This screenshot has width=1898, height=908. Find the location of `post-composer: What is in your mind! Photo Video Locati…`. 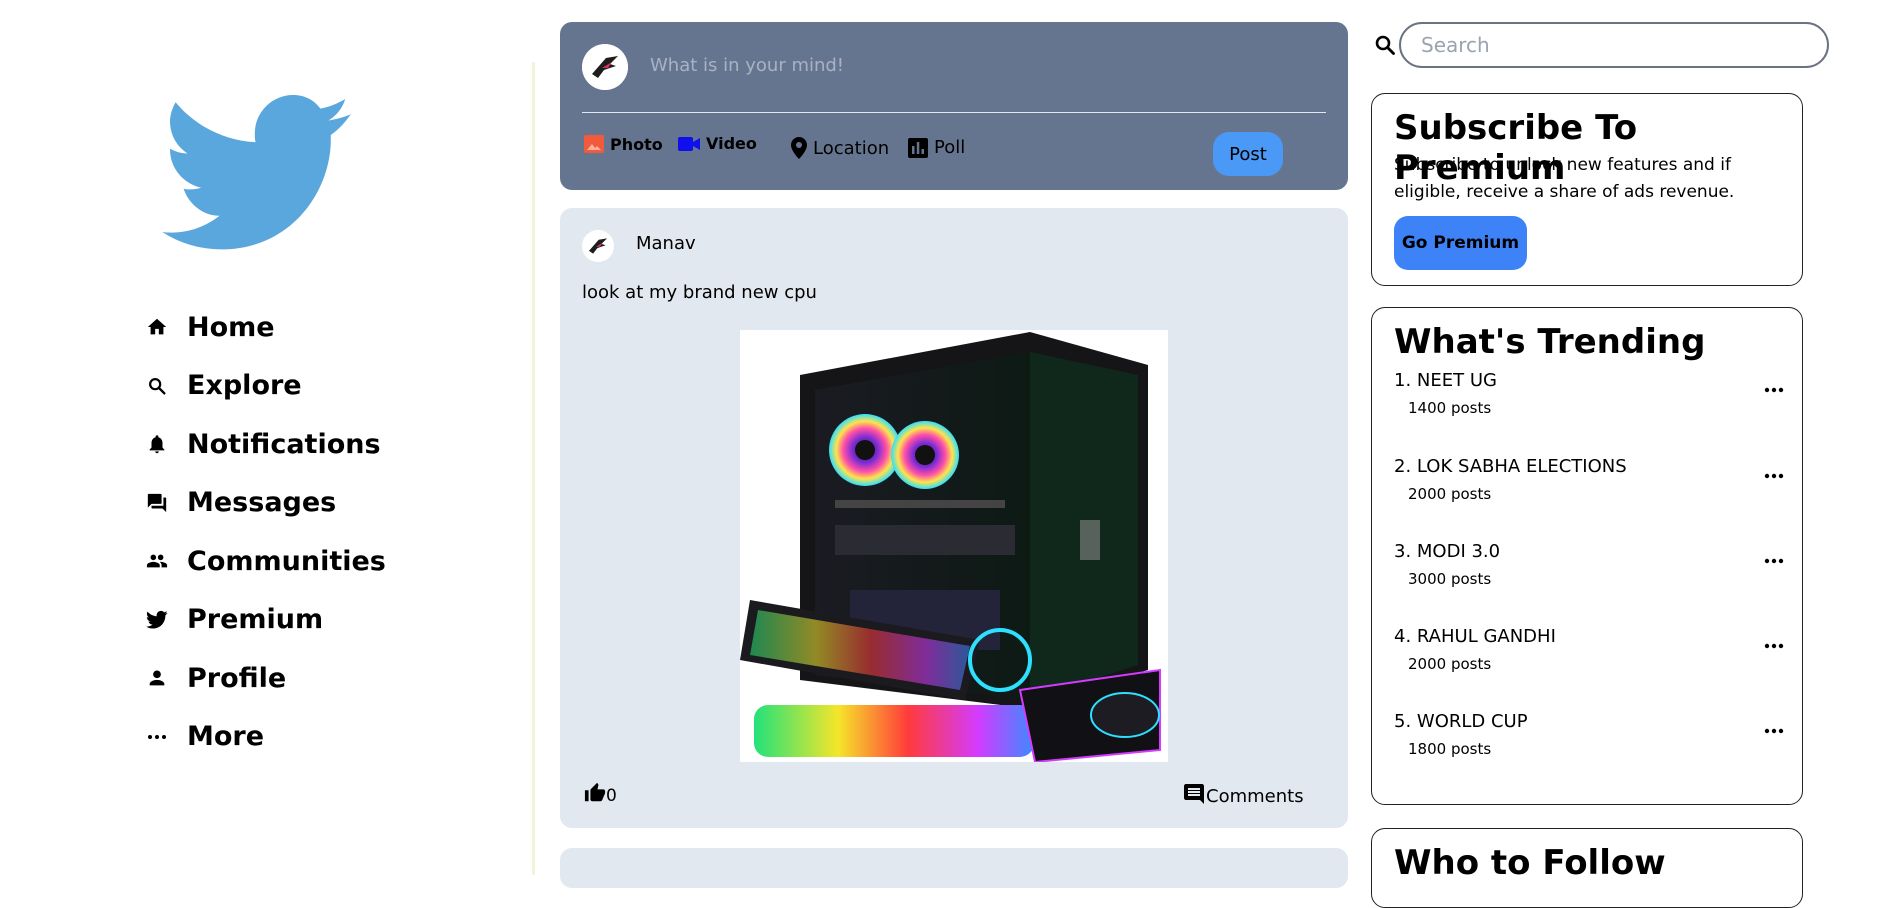

post-composer: What is in your mind! Photo Video Locati… is located at coordinates (954, 106).